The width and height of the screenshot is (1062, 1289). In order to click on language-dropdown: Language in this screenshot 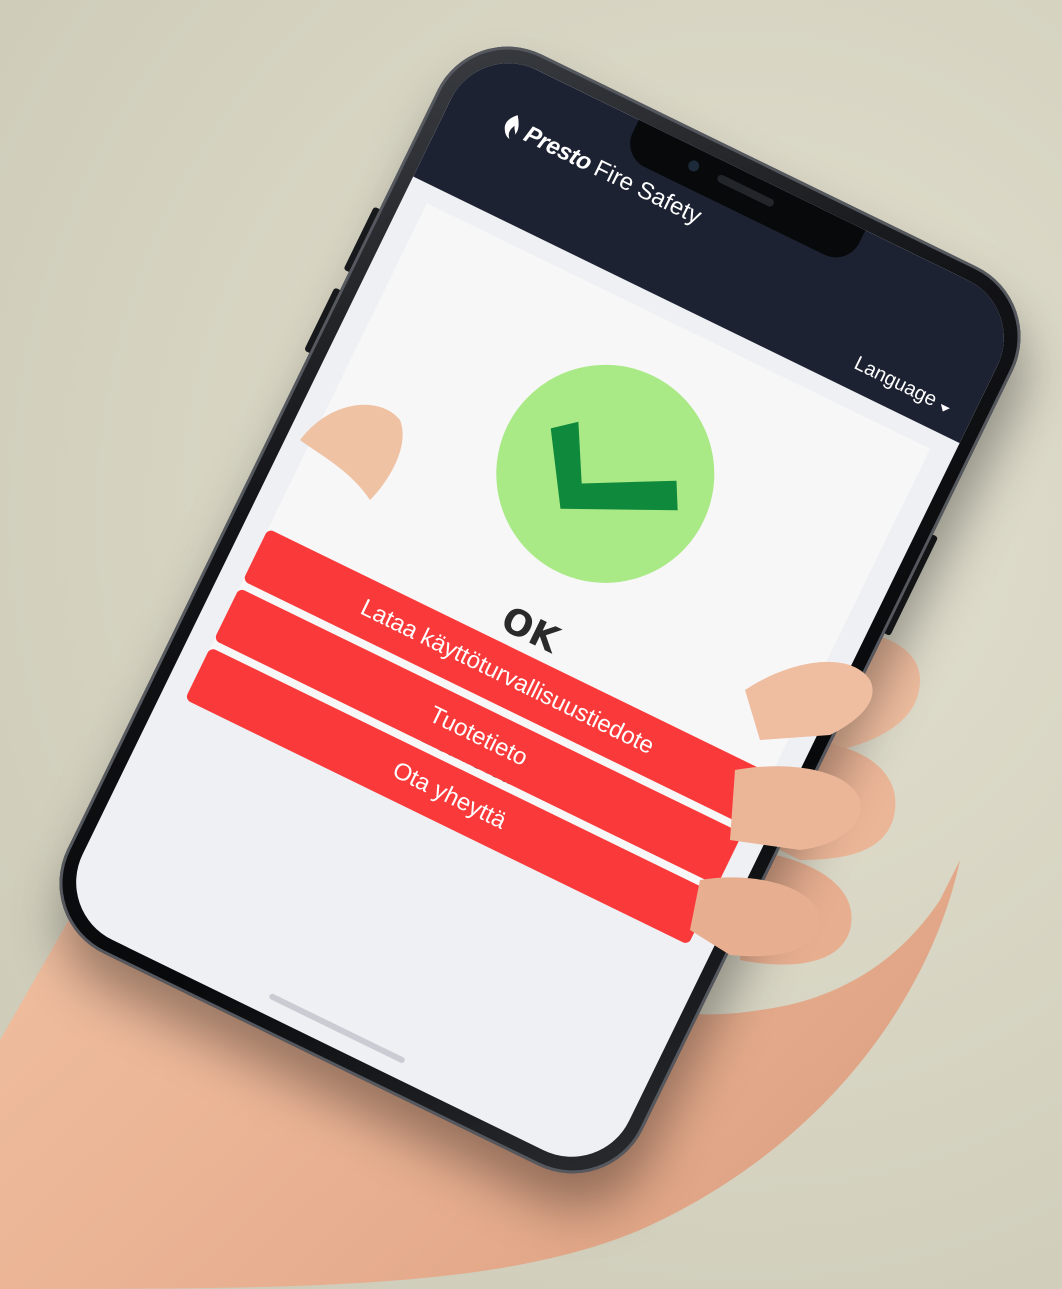, I will do `click(902, 385)`.